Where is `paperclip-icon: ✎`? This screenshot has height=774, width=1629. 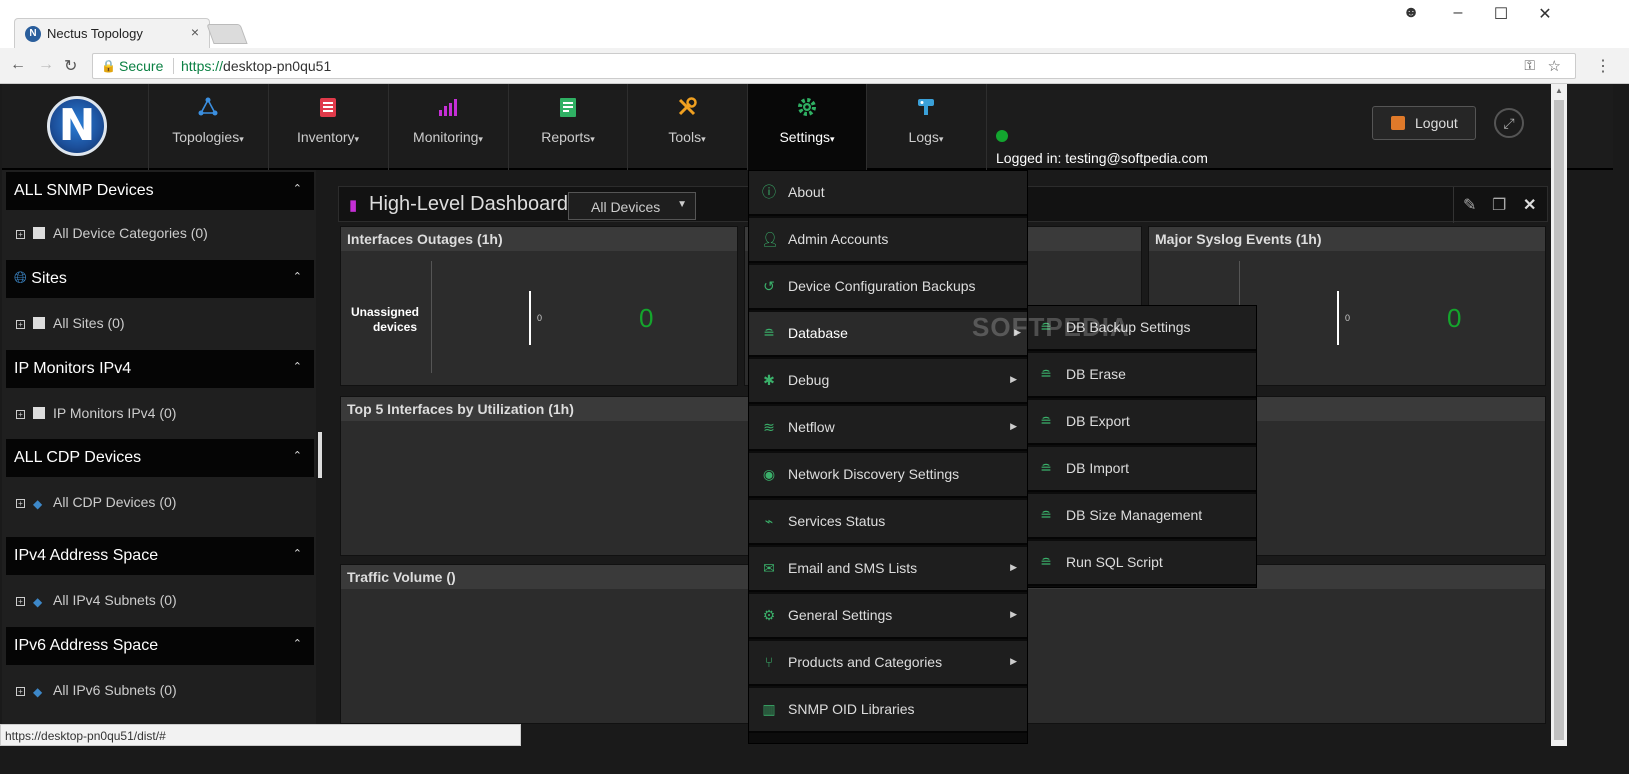
paperclip-icon: ✎ is located at coordinates (1469, 205).